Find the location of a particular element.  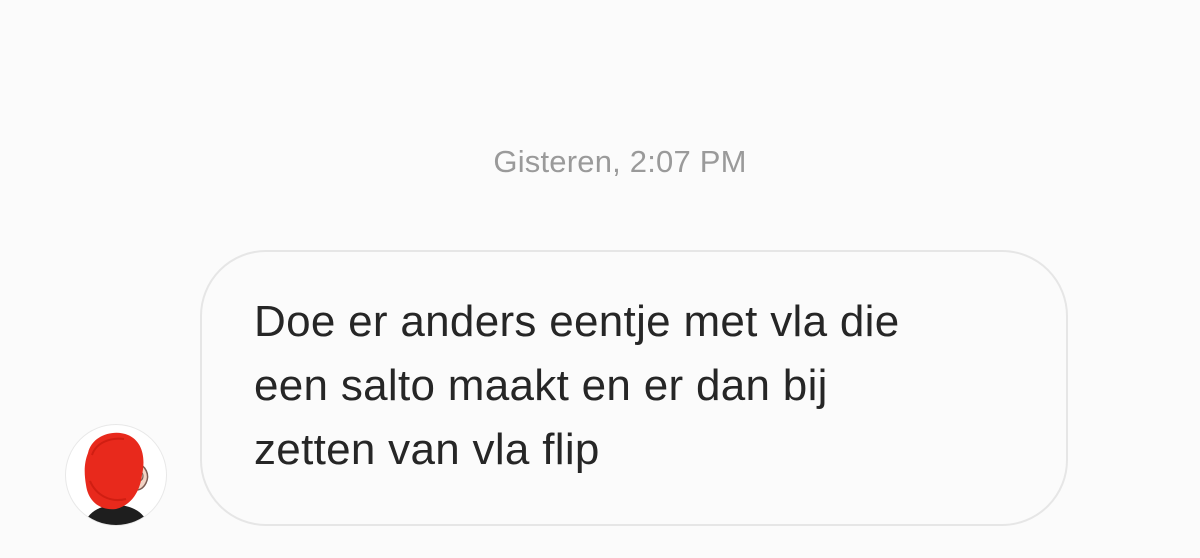

message-line: Doe er anders eentje met vla die is located at coordinates (577, 321).